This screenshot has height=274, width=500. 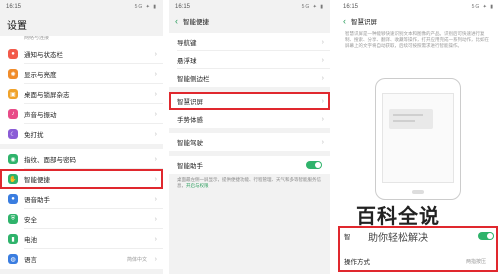 I want to click on fingerprint-icon: ◉, so click(x=13, y=159).